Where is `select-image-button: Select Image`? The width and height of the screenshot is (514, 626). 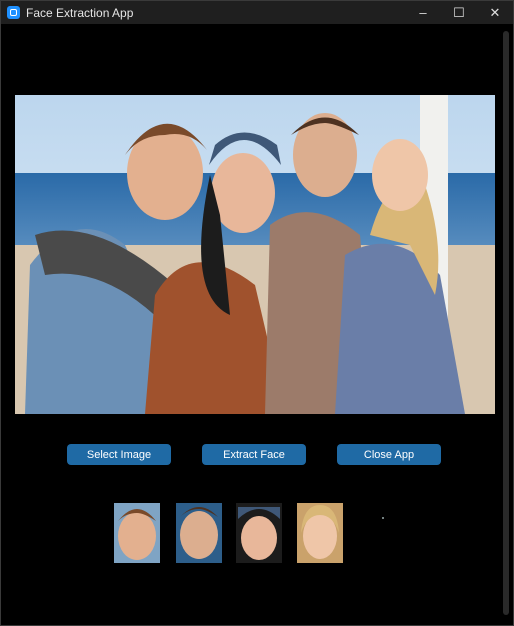 select-image-button: Select Image is located at coordinates (119, 454).